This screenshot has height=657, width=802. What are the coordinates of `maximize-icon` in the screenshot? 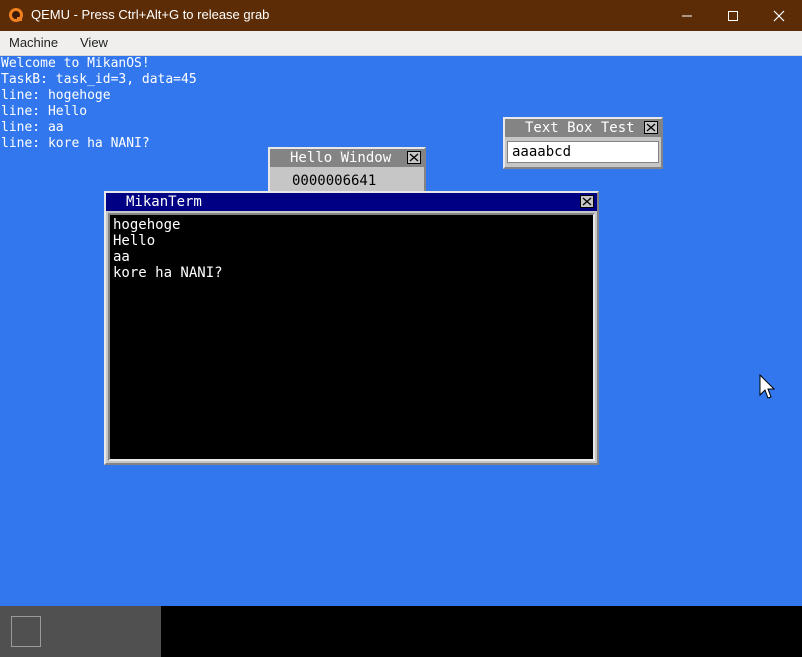 It's located at (733, 15).